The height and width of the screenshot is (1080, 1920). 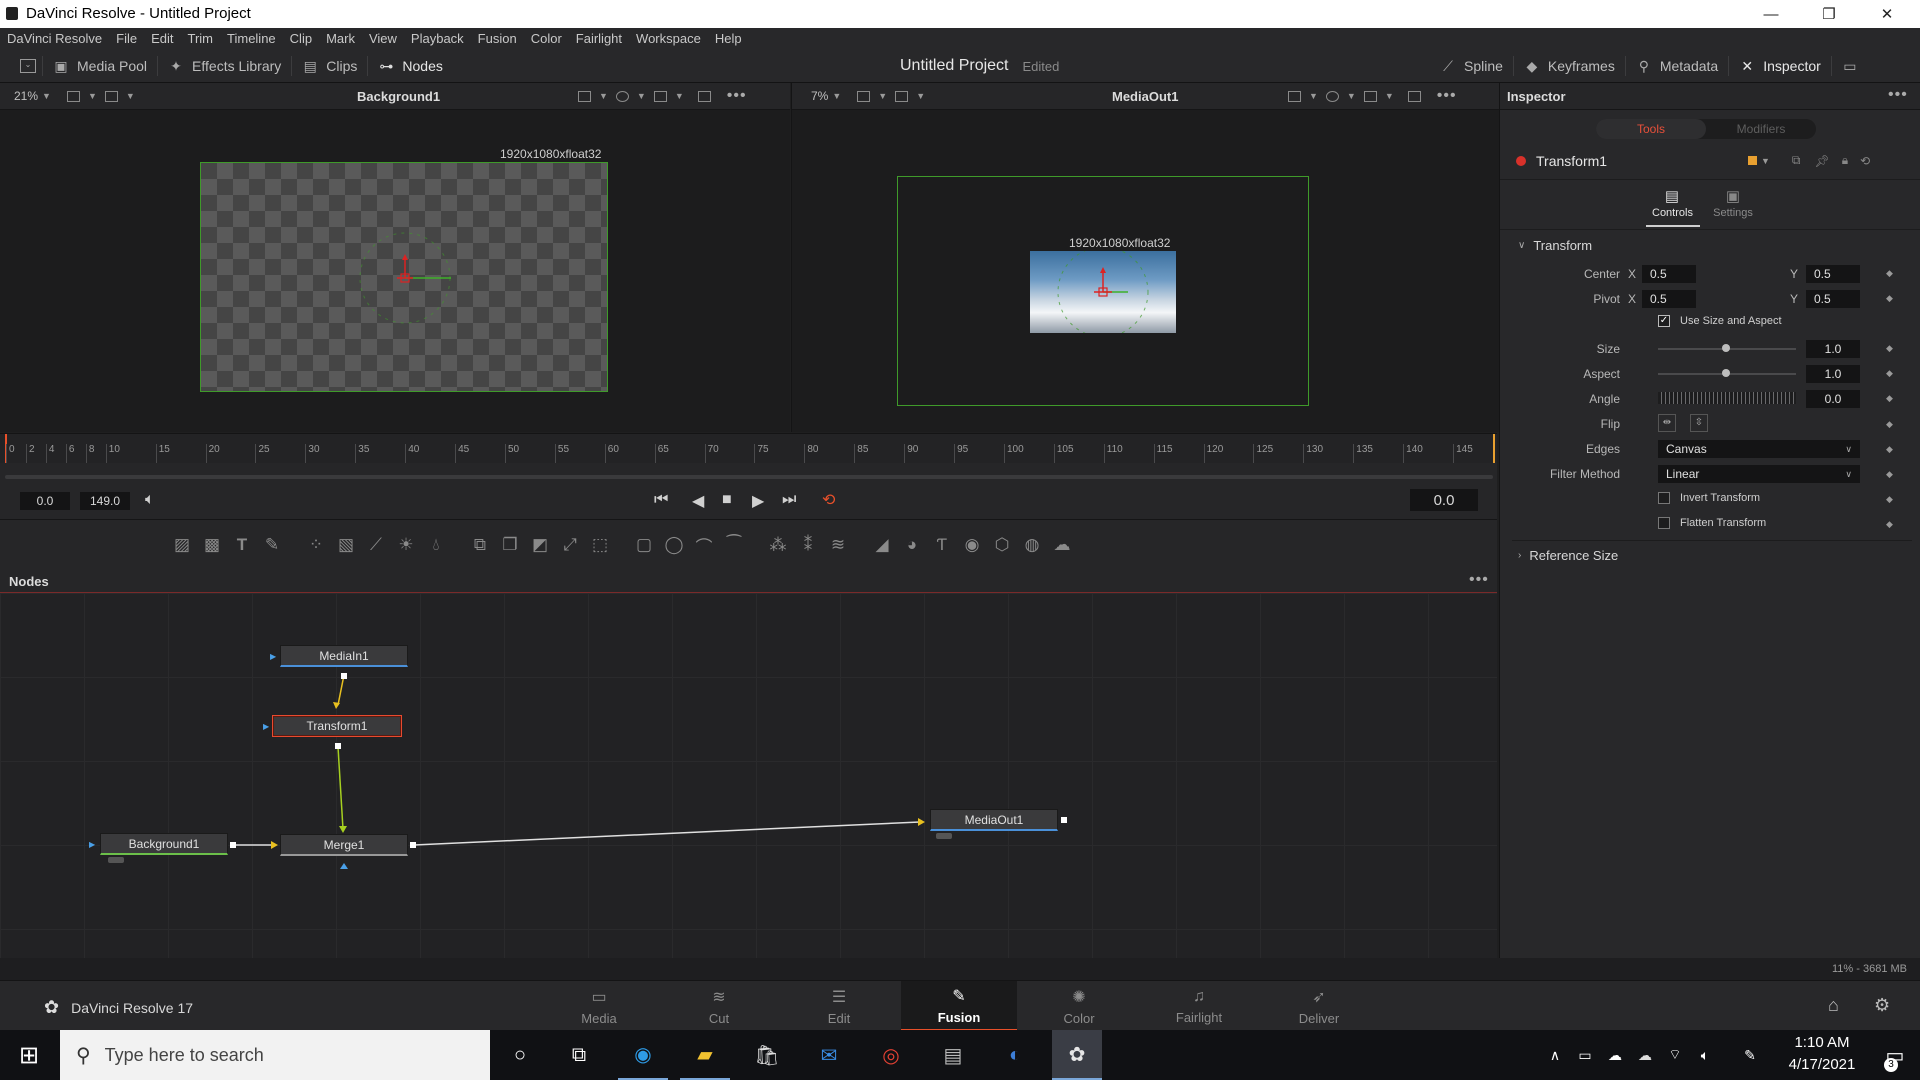 I want to click on qbittorrent-icon: ◐, so click(x=1015, y=1055).